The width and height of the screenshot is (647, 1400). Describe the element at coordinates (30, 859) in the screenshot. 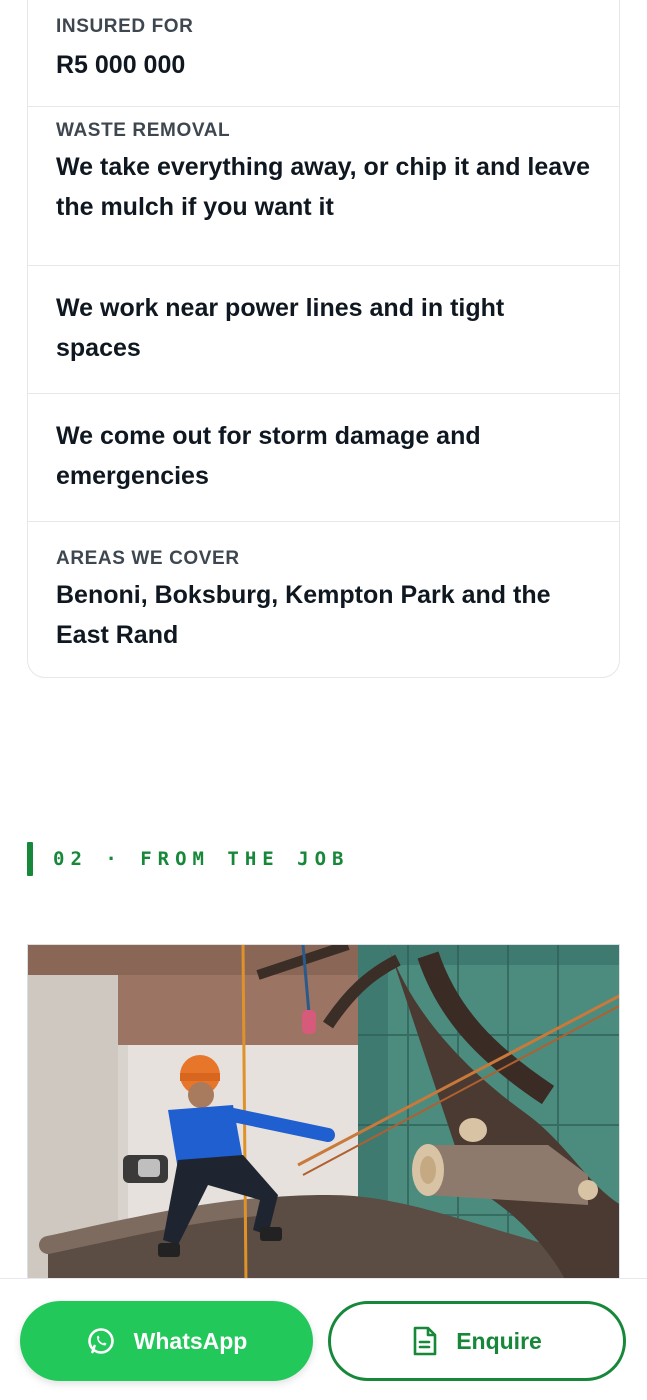

I see `section-accent-bar` at that location.